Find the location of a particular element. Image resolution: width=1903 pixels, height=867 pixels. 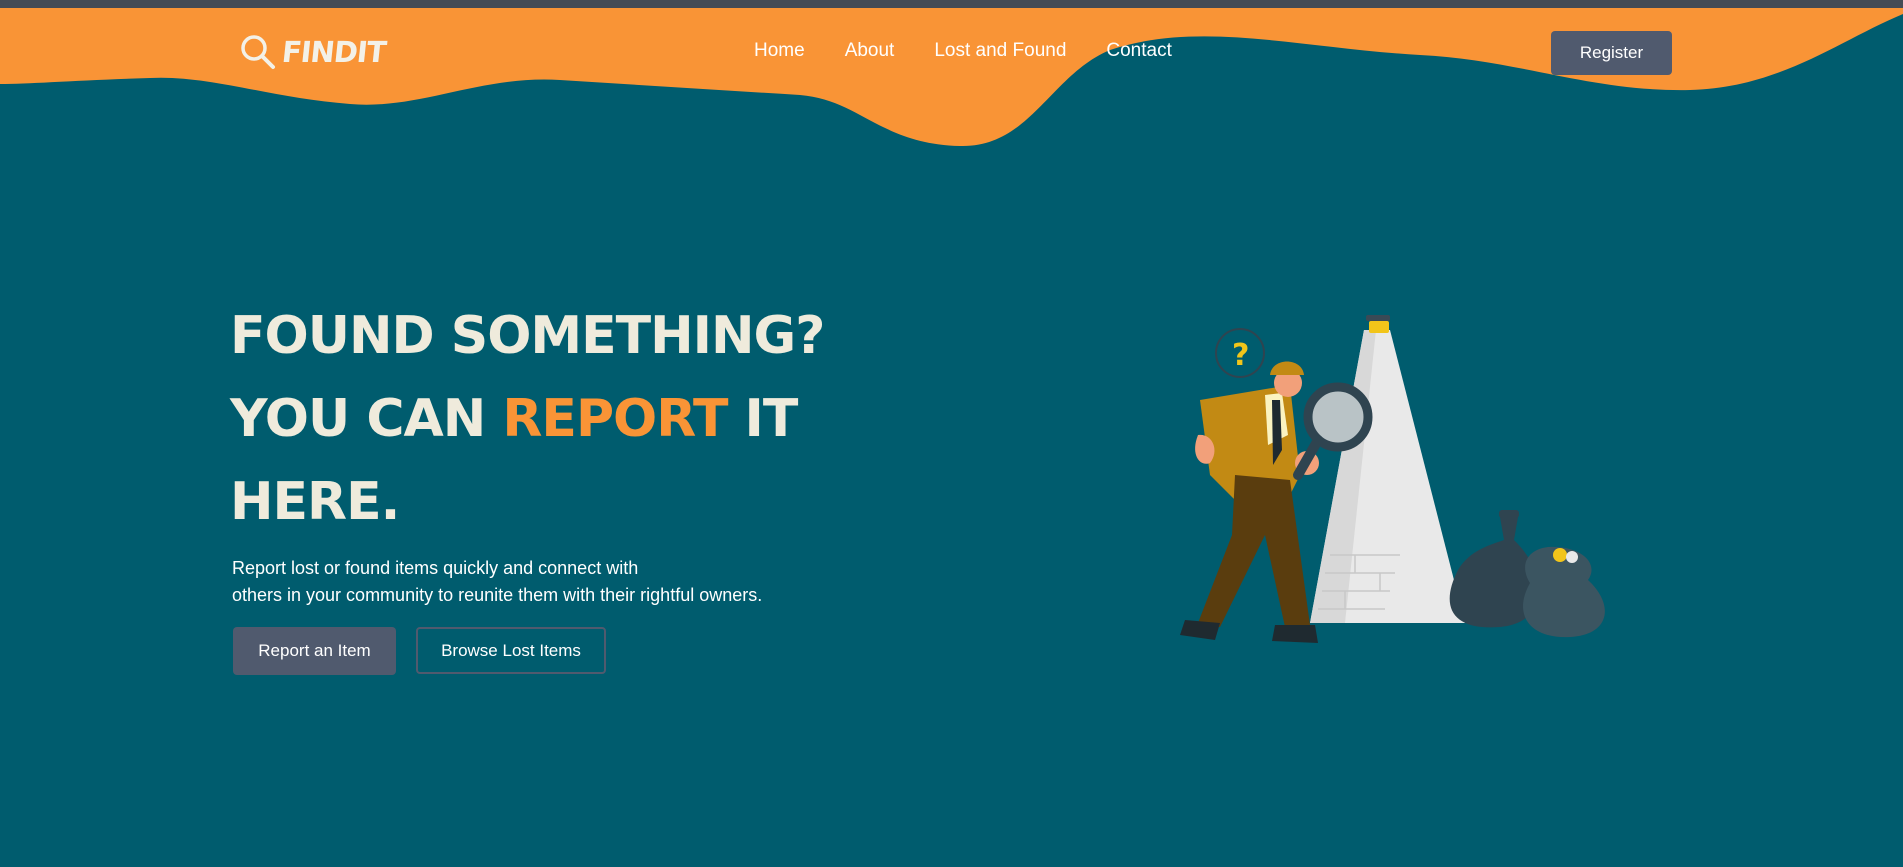

trash-item-yellow is located at coordinates (1560, 555).